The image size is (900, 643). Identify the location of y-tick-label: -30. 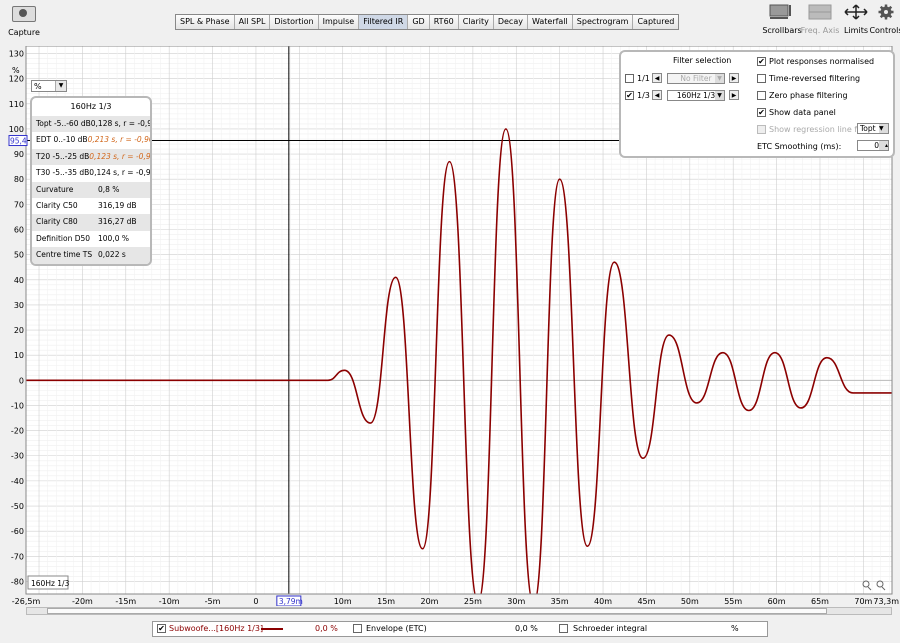
(17, 456).